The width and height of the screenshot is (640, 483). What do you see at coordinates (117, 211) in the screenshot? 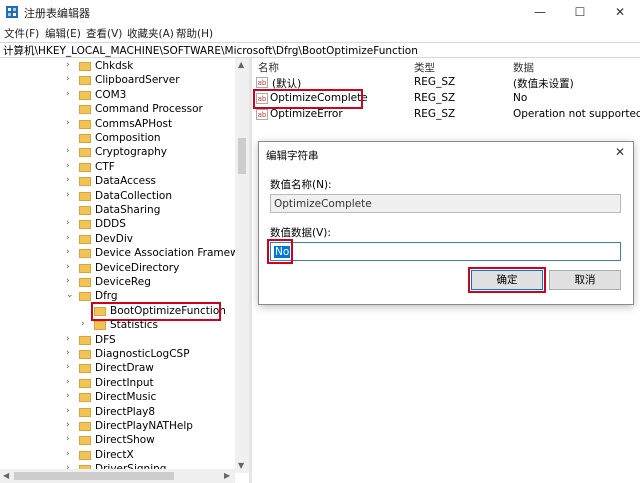
I see `tree-item-datasharing: DataSharing` at bounding box center [117, 211].